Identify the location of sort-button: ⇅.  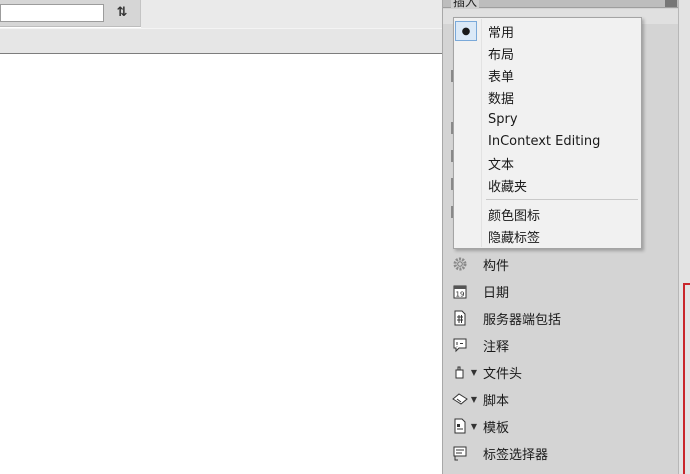
(122, 13).